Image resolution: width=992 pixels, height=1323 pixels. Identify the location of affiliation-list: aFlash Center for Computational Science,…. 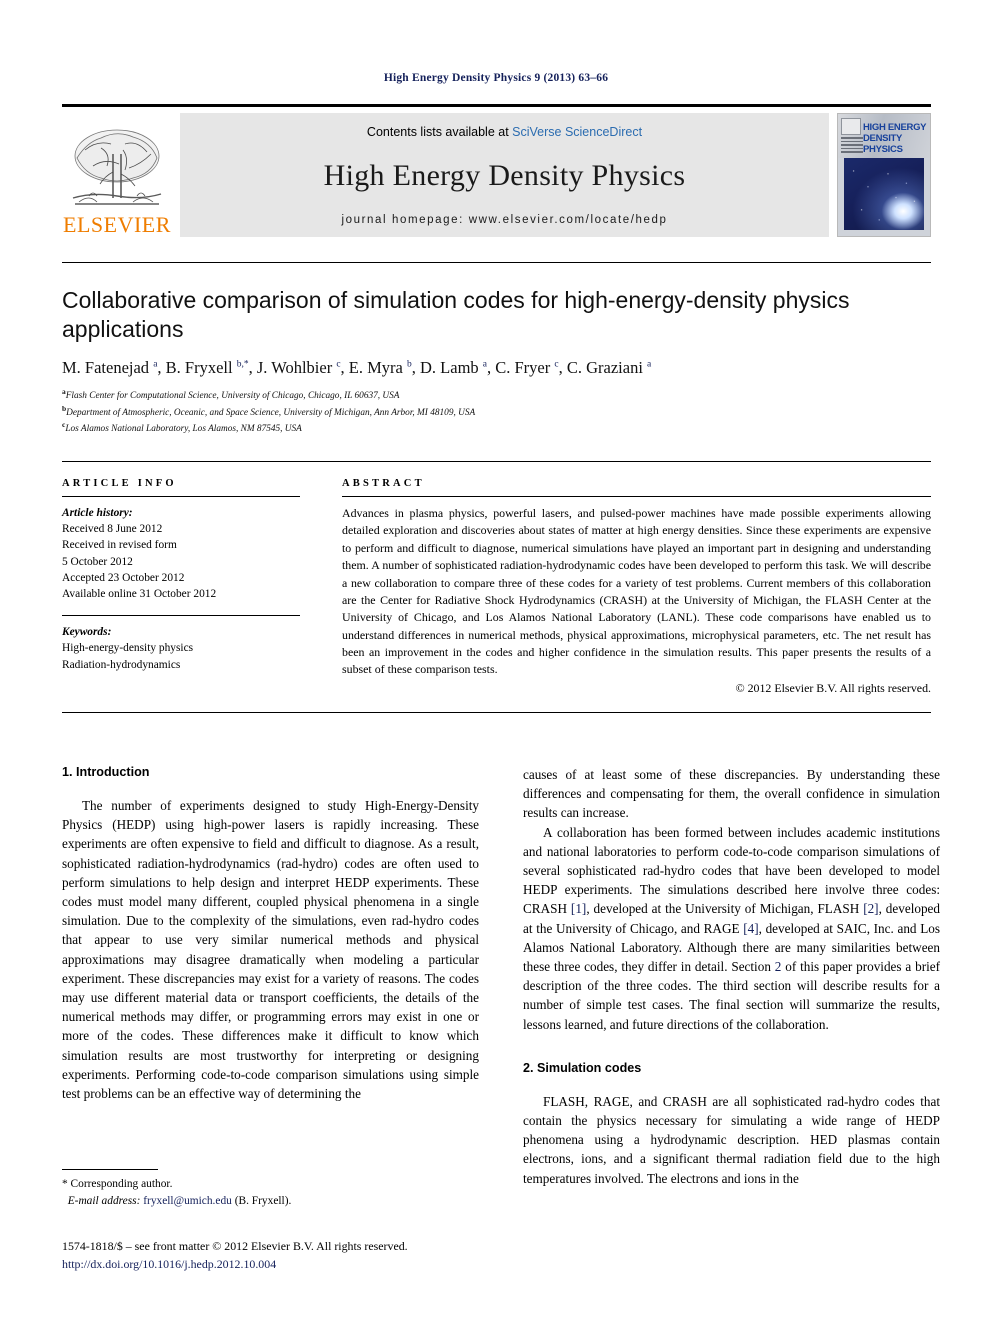
(501, 412).